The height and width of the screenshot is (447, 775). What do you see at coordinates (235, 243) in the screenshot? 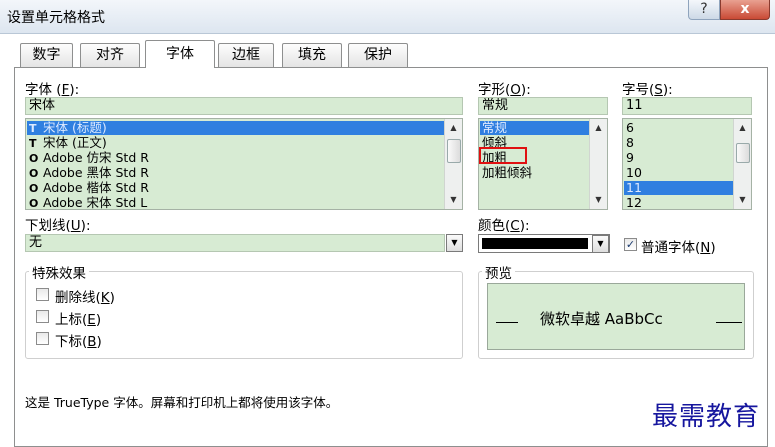
I see `underline-select: 无` at bounding box center [235, 243].